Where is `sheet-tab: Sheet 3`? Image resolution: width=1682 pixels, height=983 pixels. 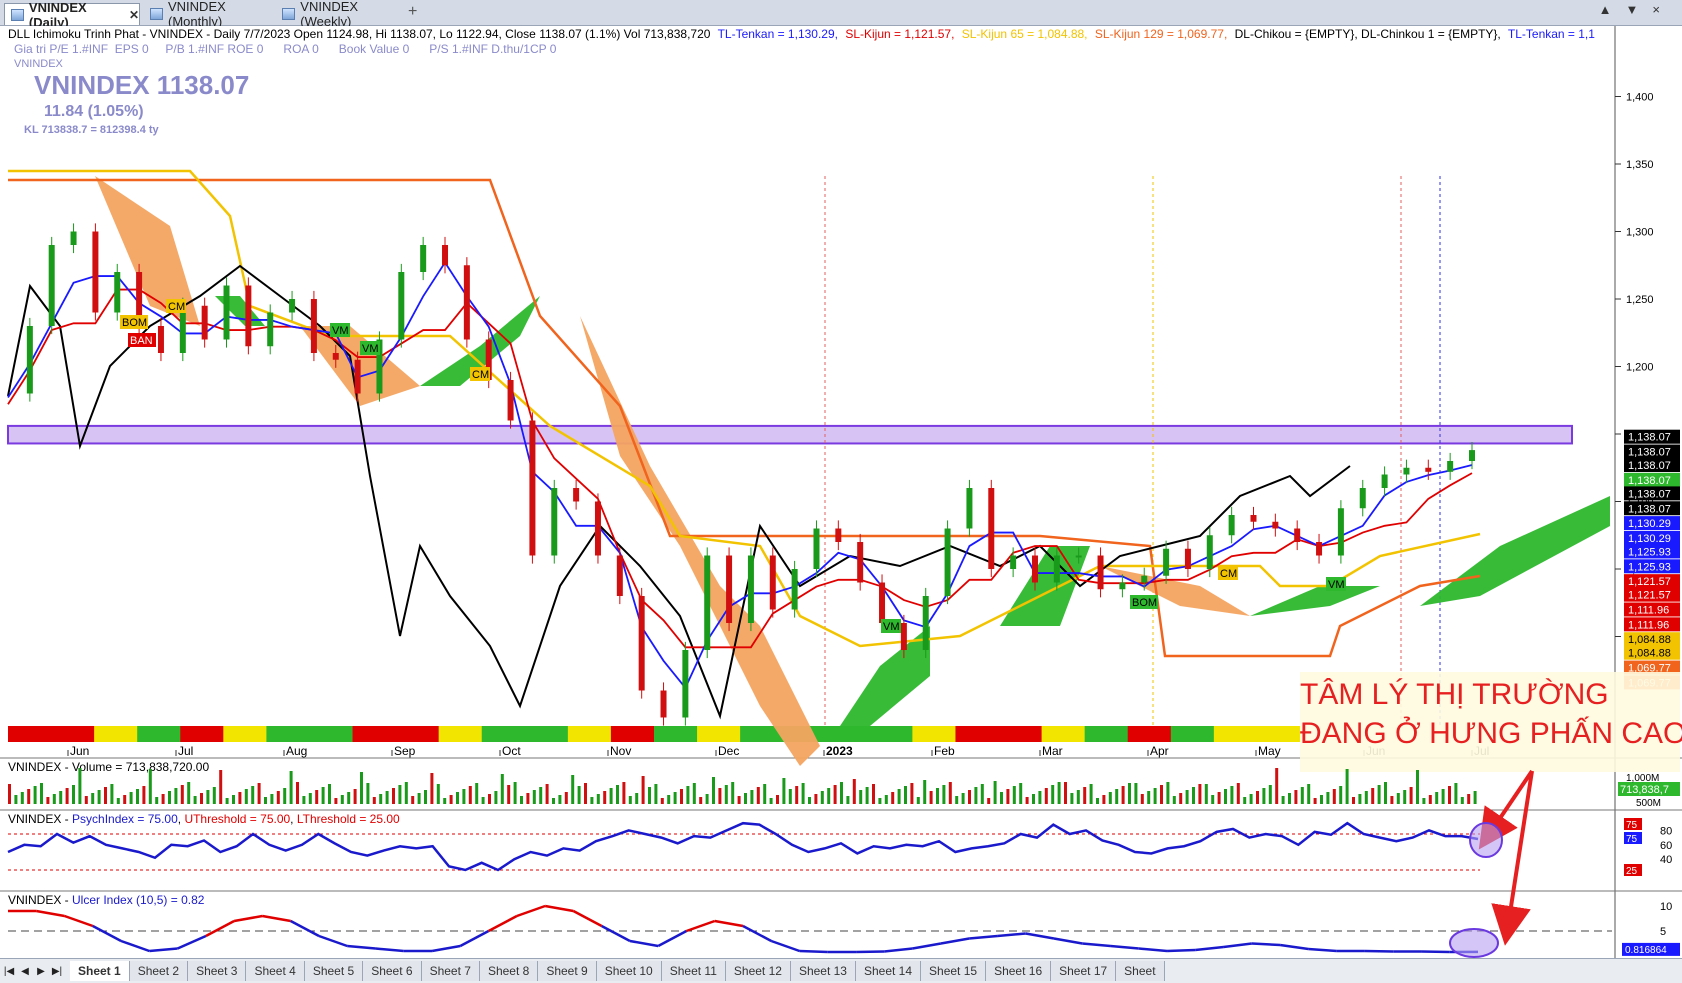 sheet-tab: Sheet 3 is located at coordinates (217, 971).